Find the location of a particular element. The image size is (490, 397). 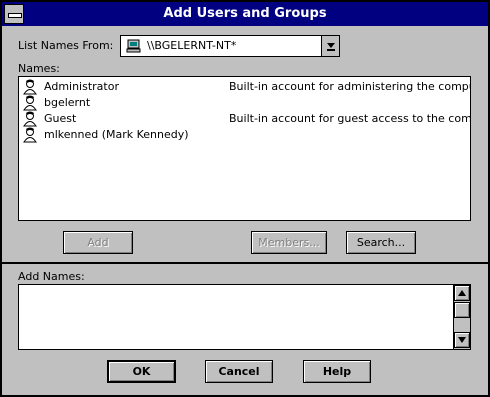

names-label-text: Names: is located at coordinates (39, 68).